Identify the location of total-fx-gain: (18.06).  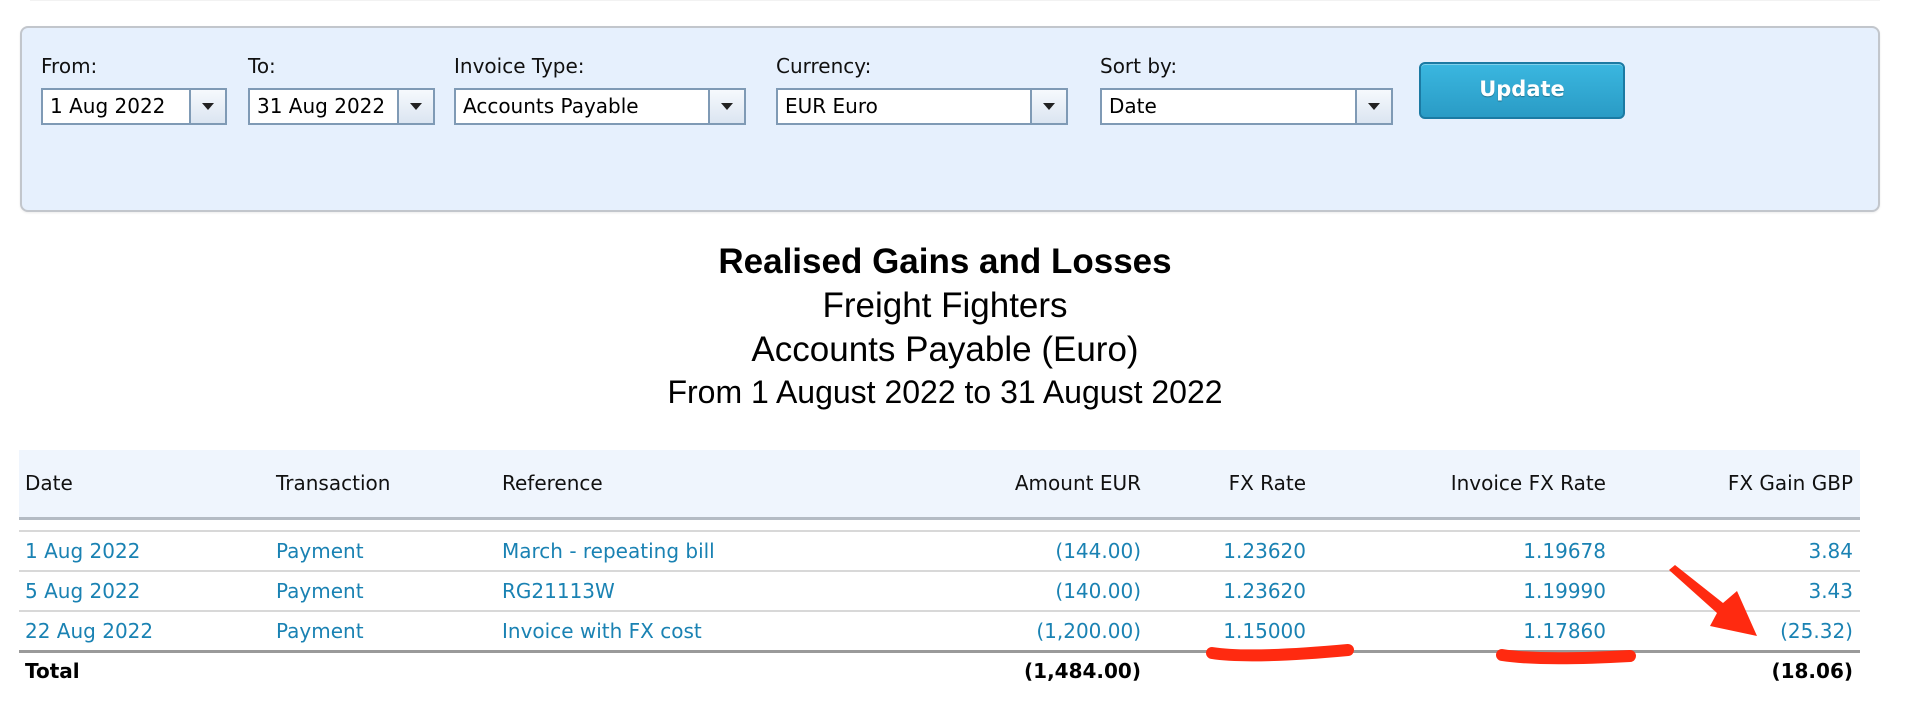
(1812, 671).